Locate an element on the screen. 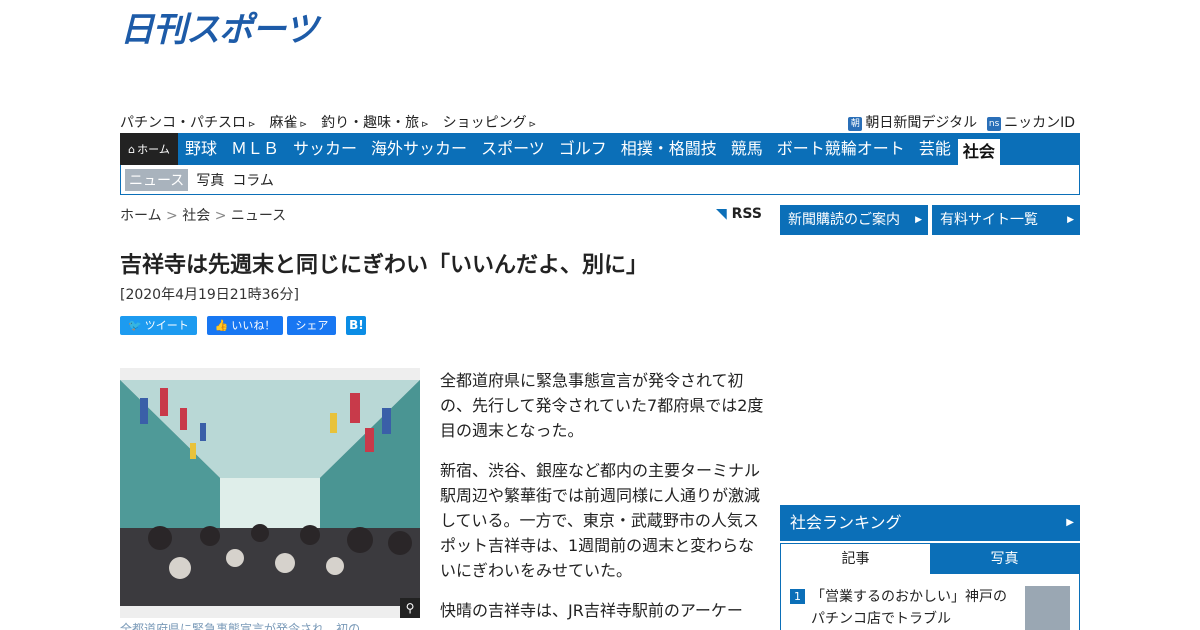 This screenshot has height=630, width=1200. hatena-bookmark-button: B! is located at coordinates (356, 325).